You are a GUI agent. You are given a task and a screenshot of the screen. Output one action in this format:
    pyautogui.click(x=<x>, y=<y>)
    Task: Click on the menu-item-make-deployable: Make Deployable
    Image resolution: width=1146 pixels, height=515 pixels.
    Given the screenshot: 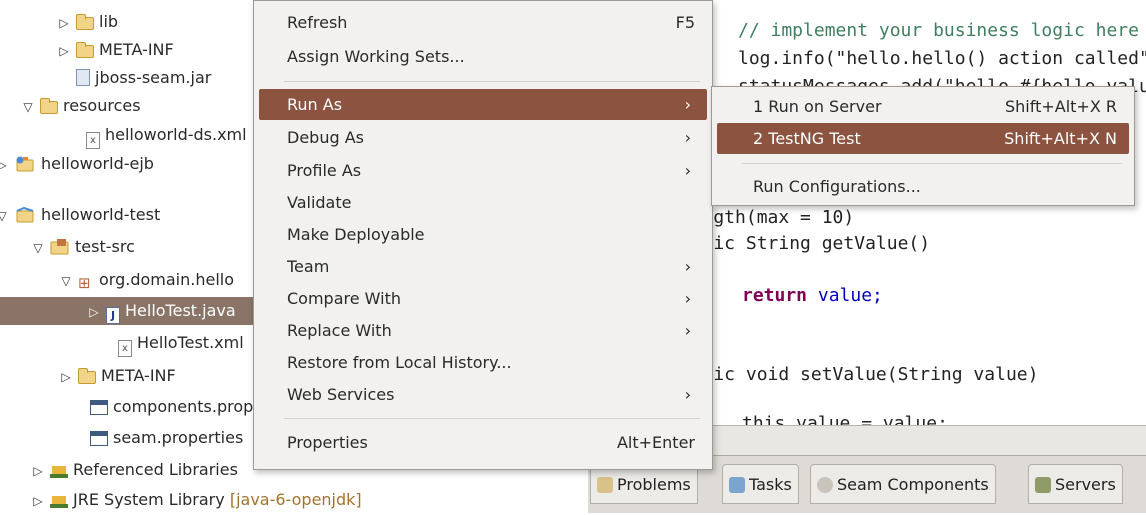 What is the action you would take?
    pyautogui.click(x=483, y=234)
    